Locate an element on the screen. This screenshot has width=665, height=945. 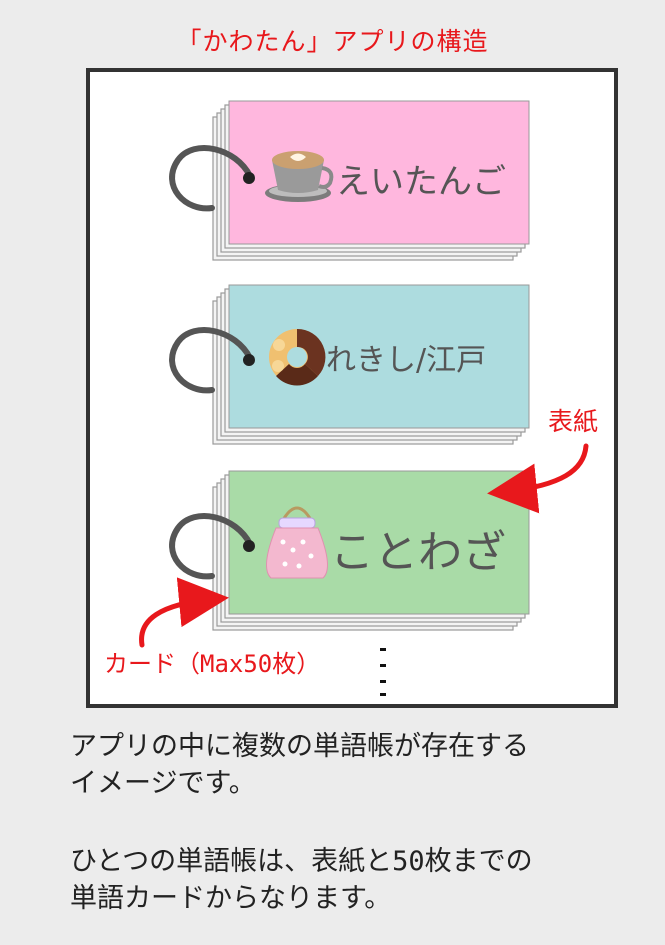
description-line: アプリの中に複数の単語帳が存在する is located at coordinates (299, 746).